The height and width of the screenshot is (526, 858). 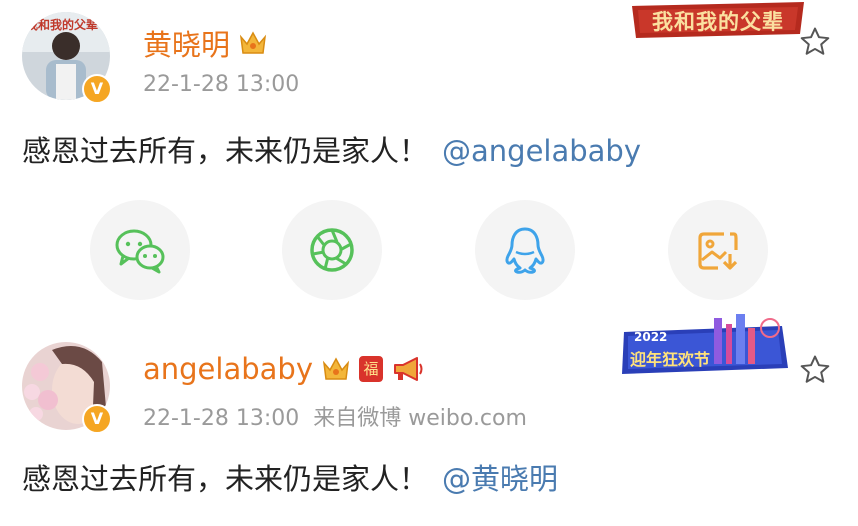 I want to click on qq-icon, so click(x=525, y=250).